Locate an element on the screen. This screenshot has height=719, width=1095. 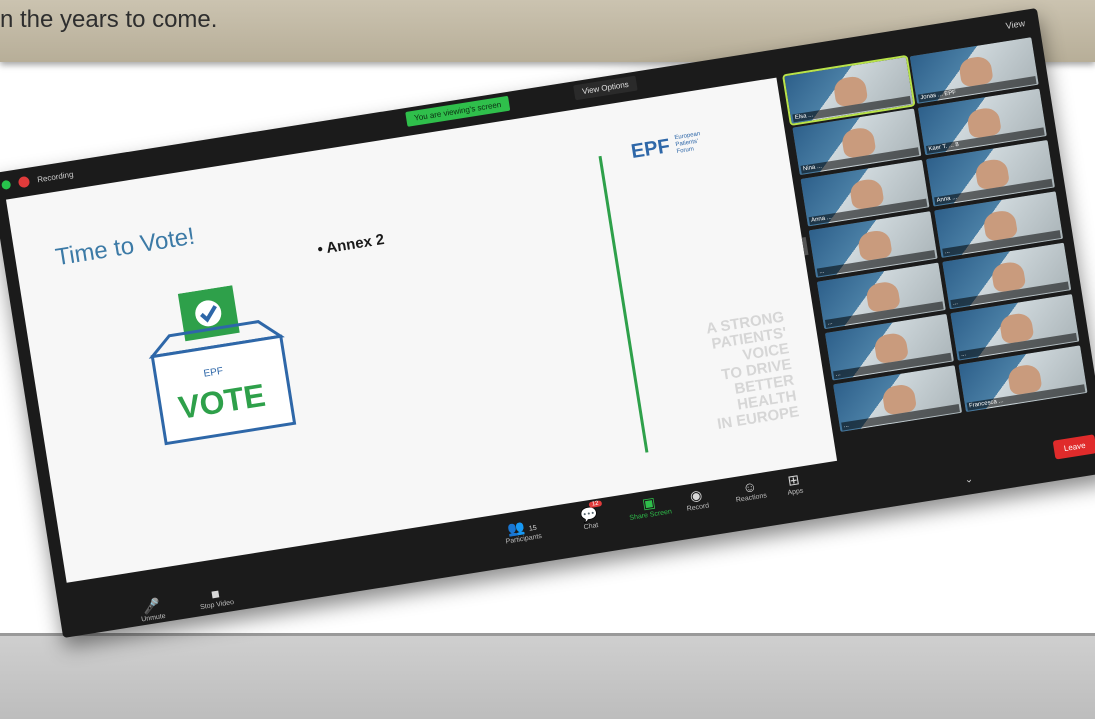
apps-icon: ⊞ is located at coordinates (793, 480).